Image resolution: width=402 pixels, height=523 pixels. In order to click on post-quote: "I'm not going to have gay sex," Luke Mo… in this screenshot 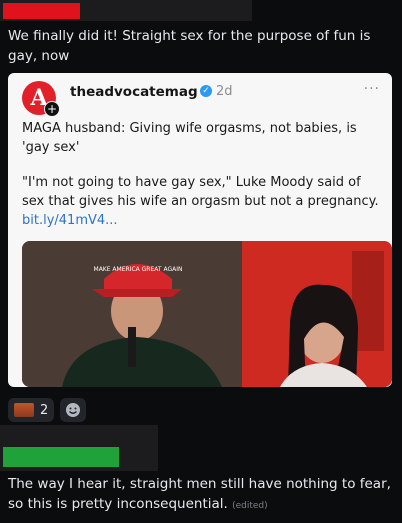, I will do `click(203, 201)`.